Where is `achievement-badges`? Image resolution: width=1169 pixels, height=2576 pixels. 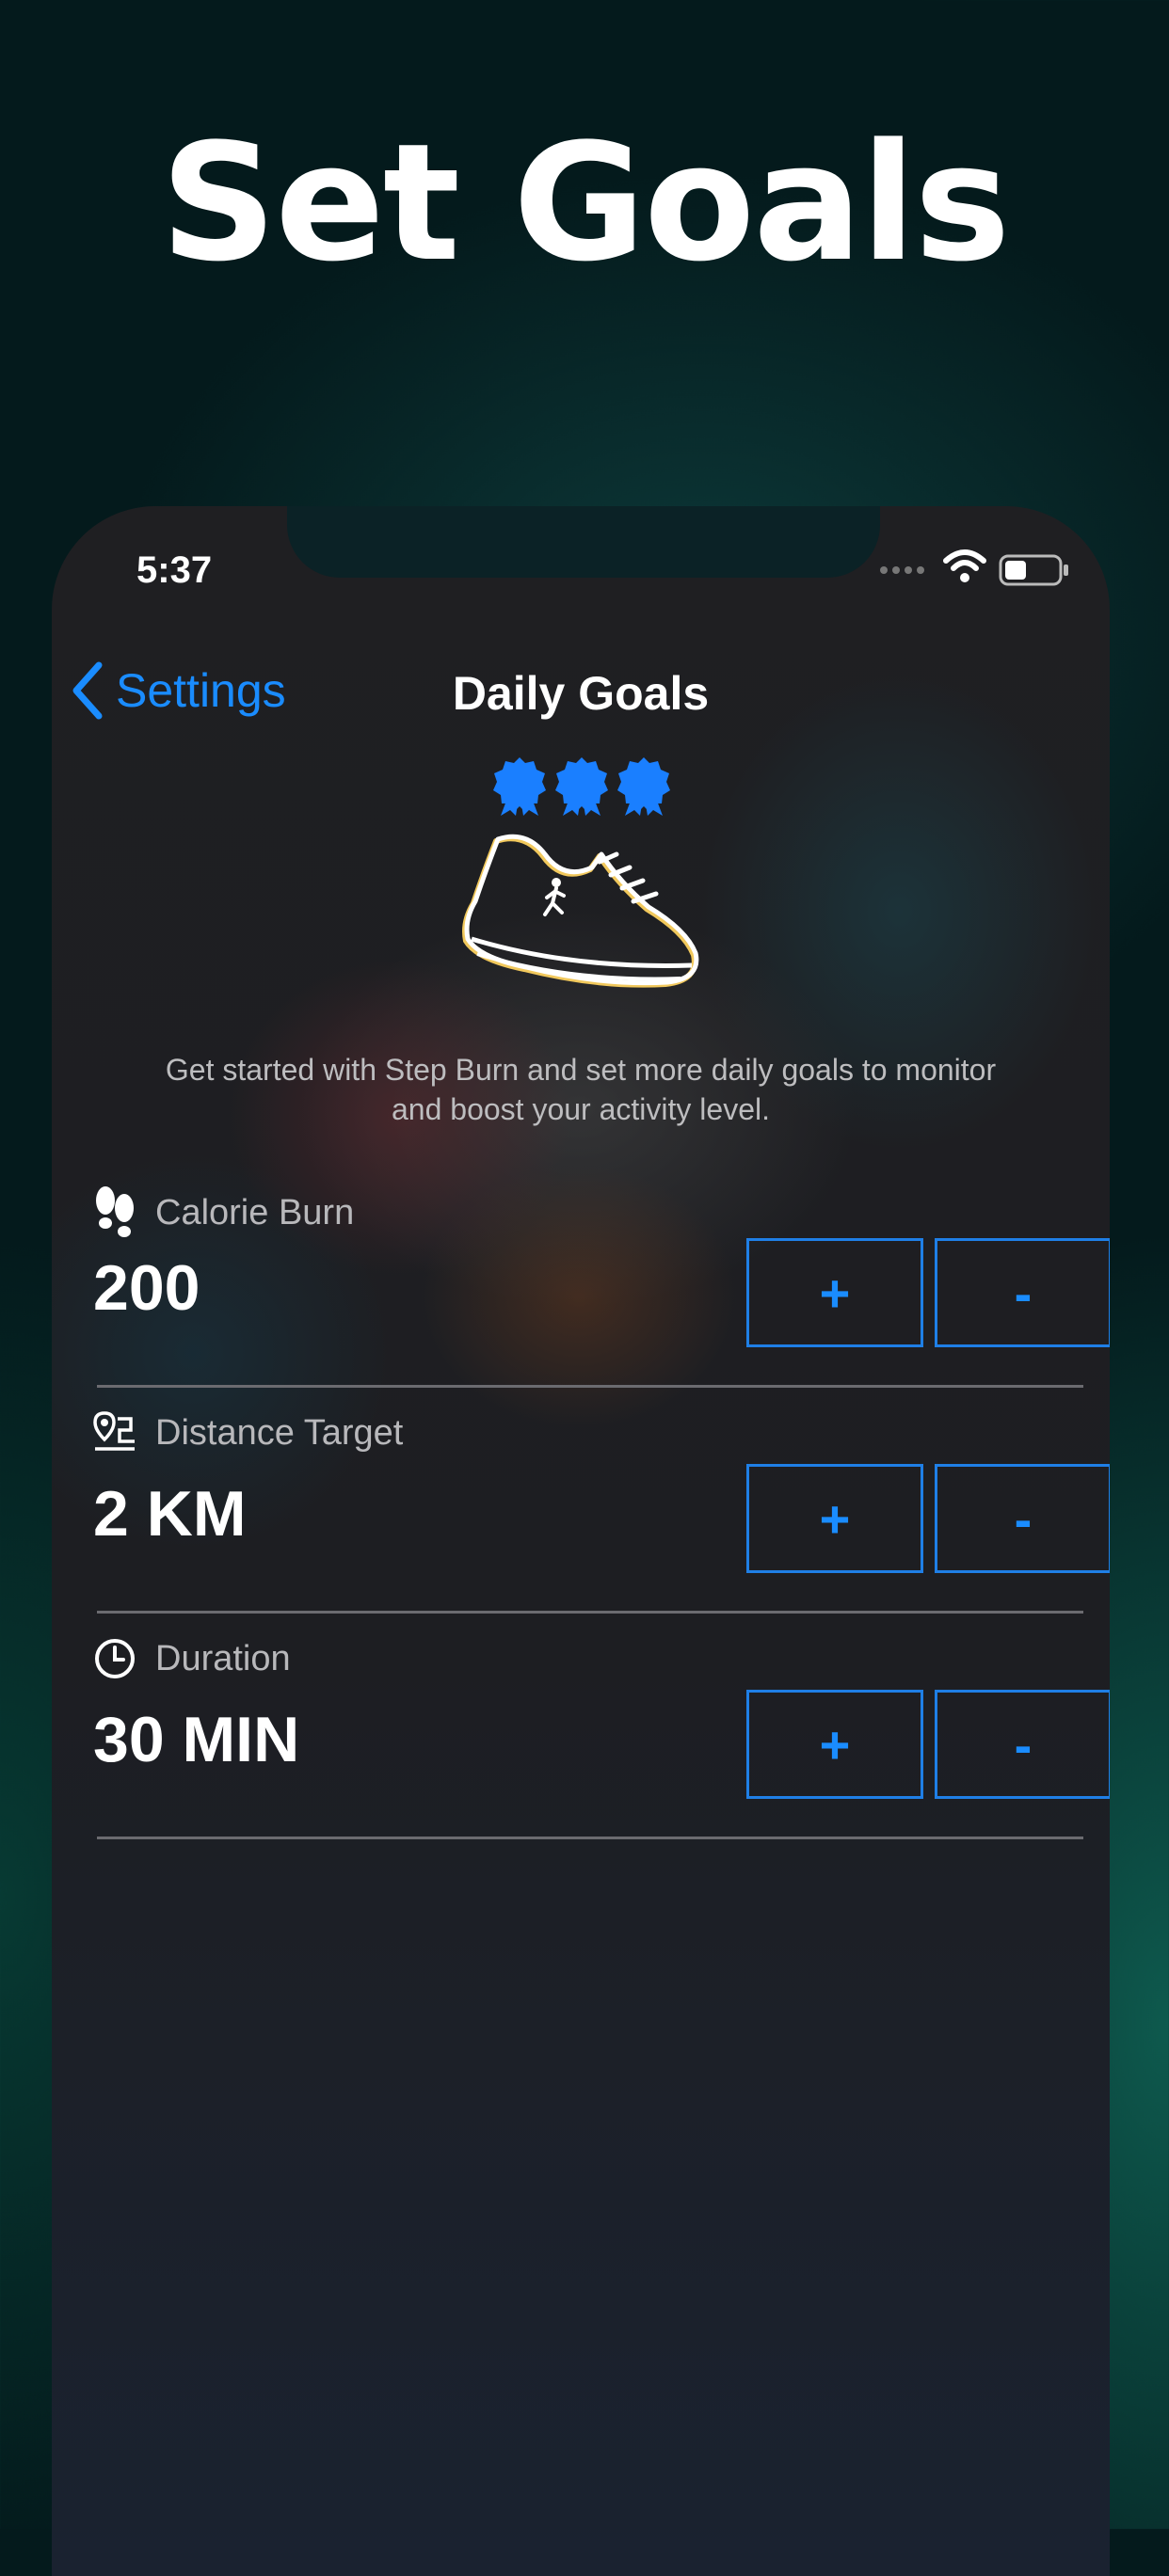 achievement-badges is located at coordinates (581, 786).